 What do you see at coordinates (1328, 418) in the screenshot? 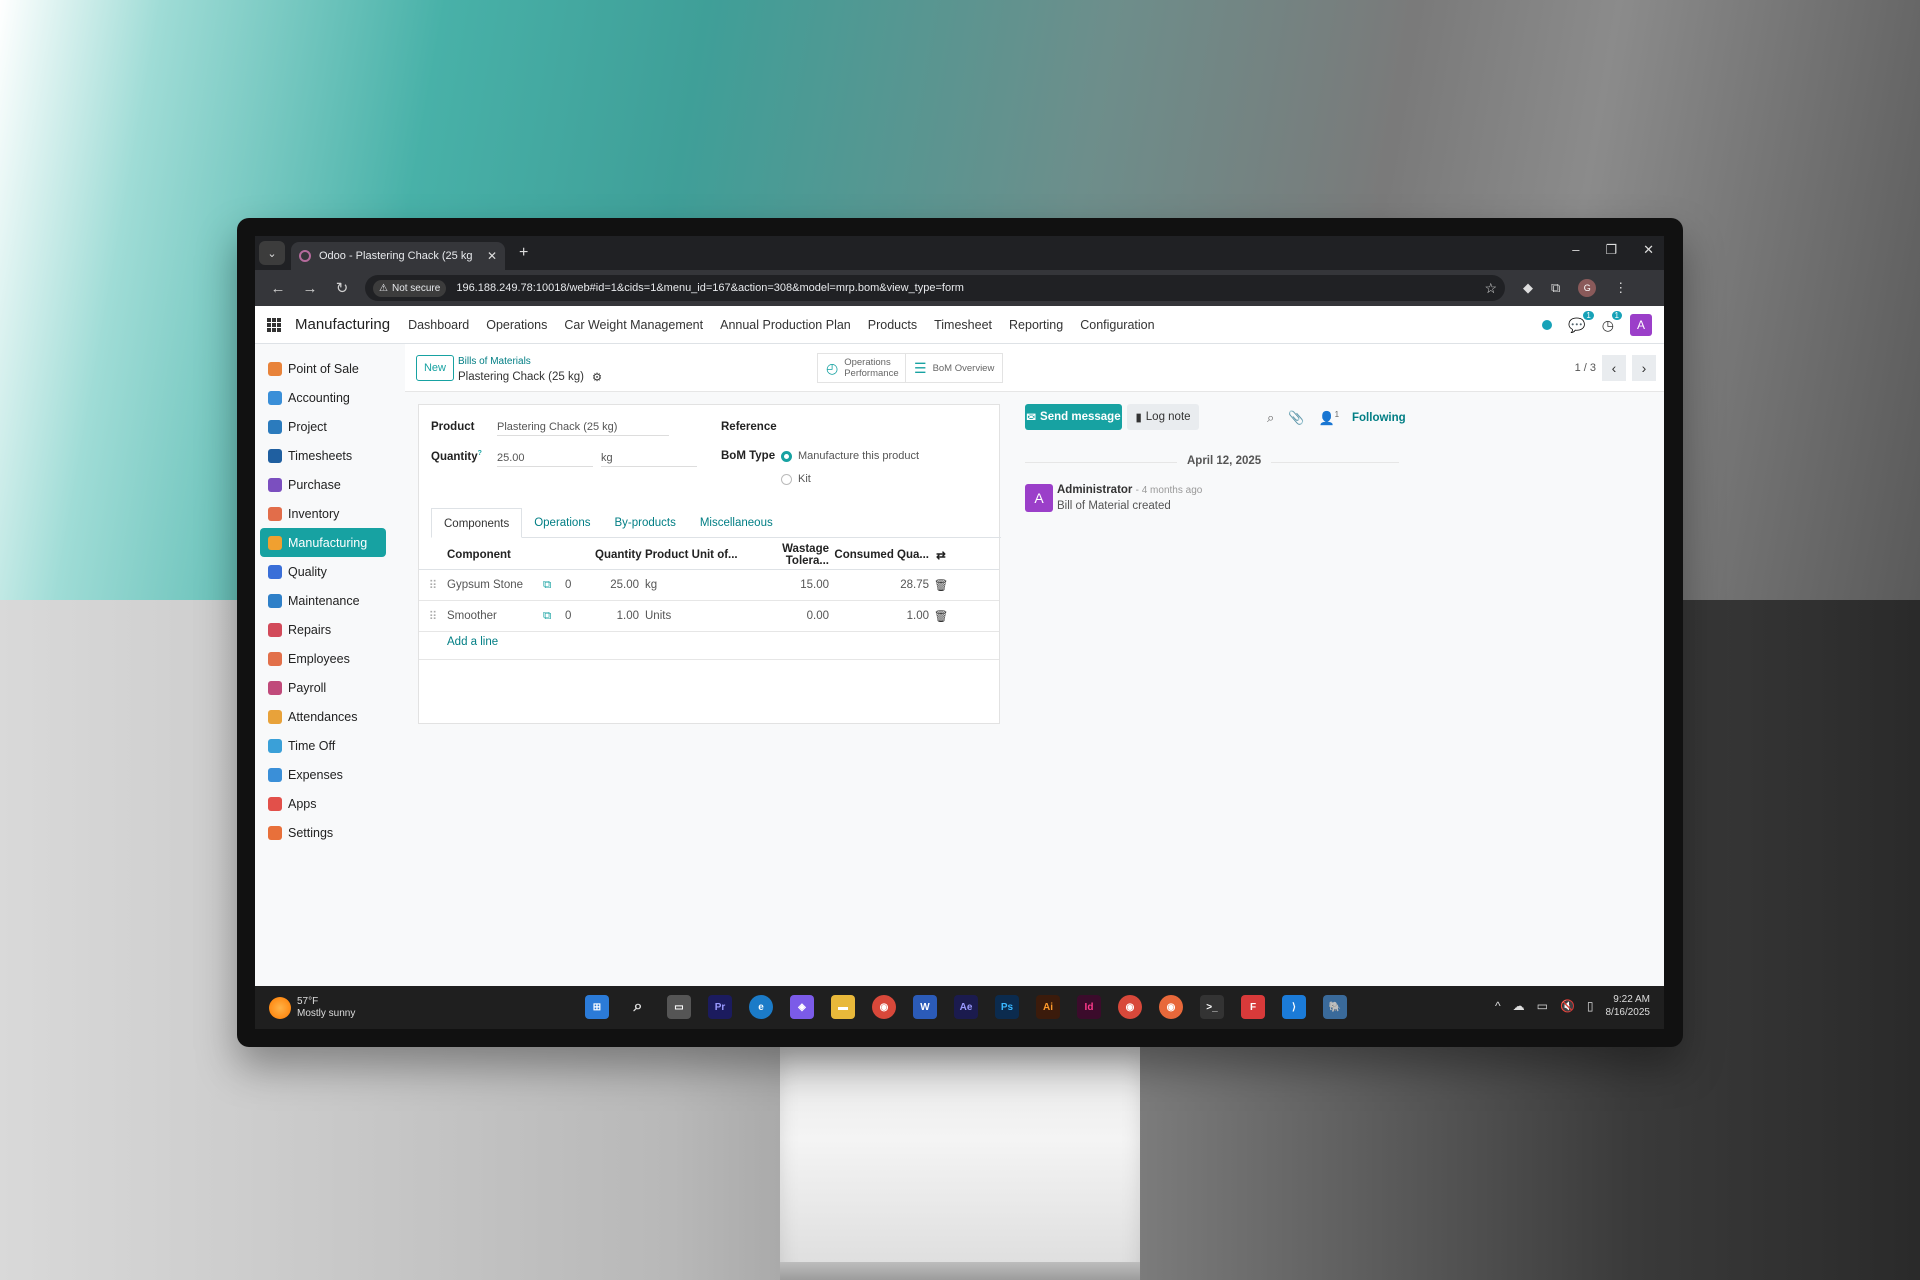
I see `followers-icon: 👤1` at bounding box center [1328, 418].